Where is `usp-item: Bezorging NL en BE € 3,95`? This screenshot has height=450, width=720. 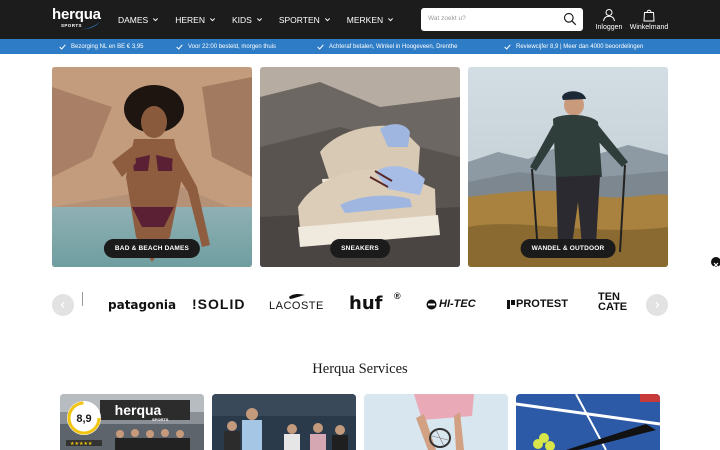
usp-item: Bezorging NL en BE € 3,95 is located at coordinates (101, 46).